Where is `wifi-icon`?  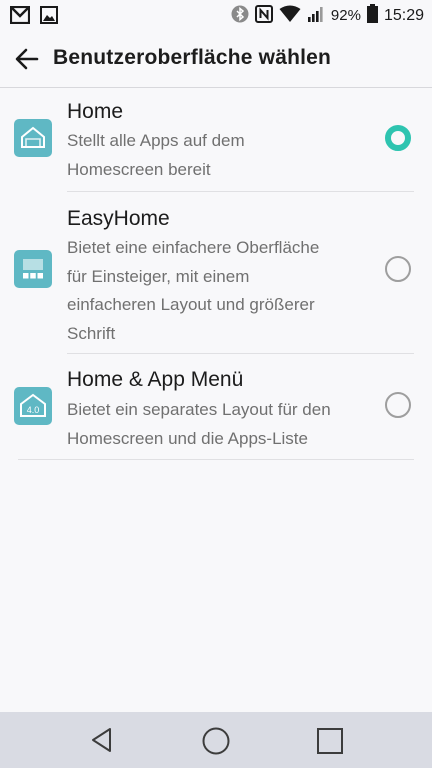 wifi-icon is located at coordinates (290, 16).